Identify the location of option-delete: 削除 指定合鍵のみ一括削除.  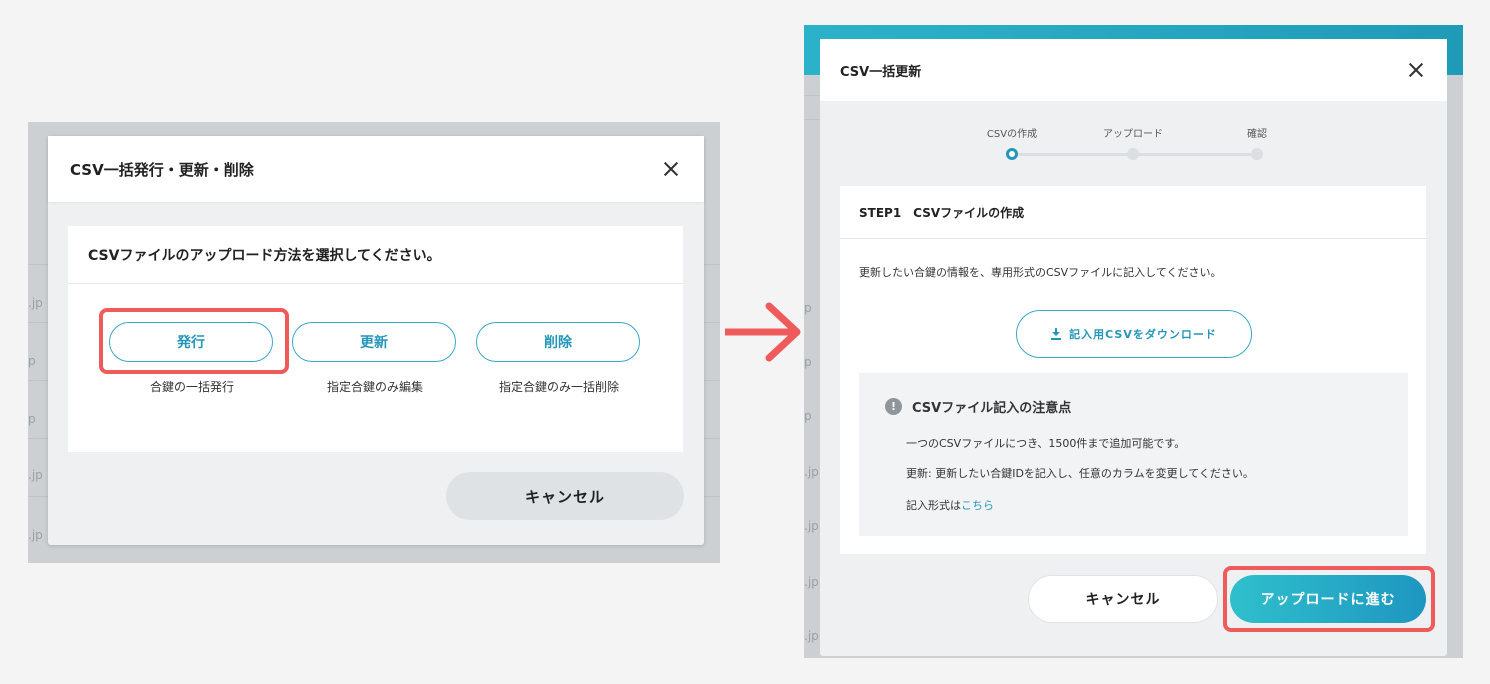
(559, 358).